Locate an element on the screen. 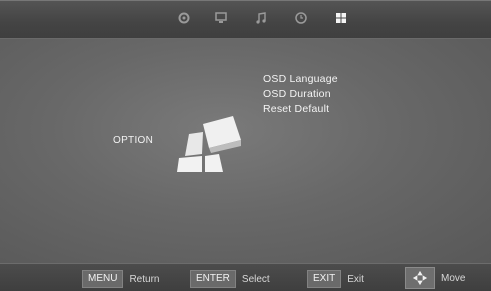 The image size is (491, 291). menu-item-list: OSD Language OSD Duration Reset Default is located at coordinates (300, 94).